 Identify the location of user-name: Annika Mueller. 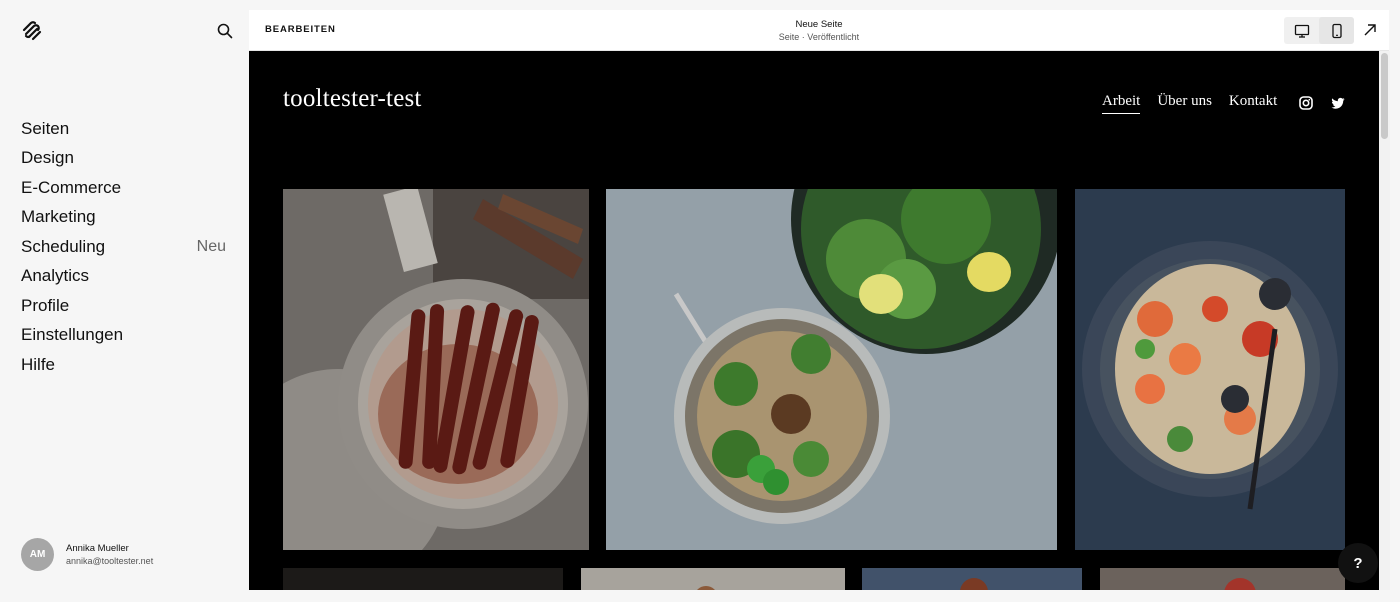
(97, 548).